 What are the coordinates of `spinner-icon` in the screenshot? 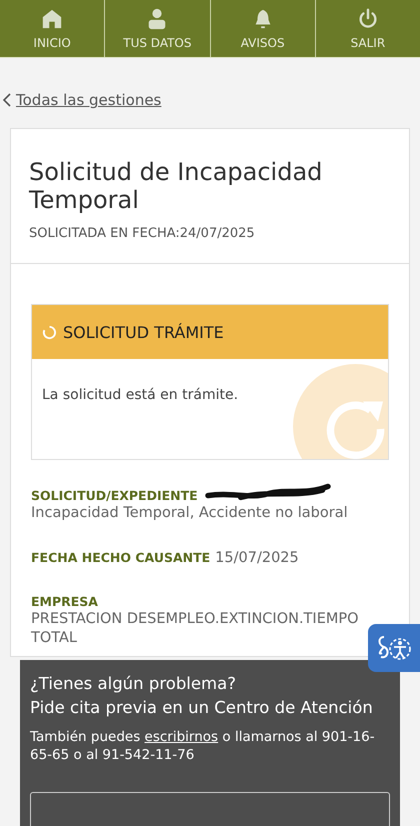 It's located at (49, 332).